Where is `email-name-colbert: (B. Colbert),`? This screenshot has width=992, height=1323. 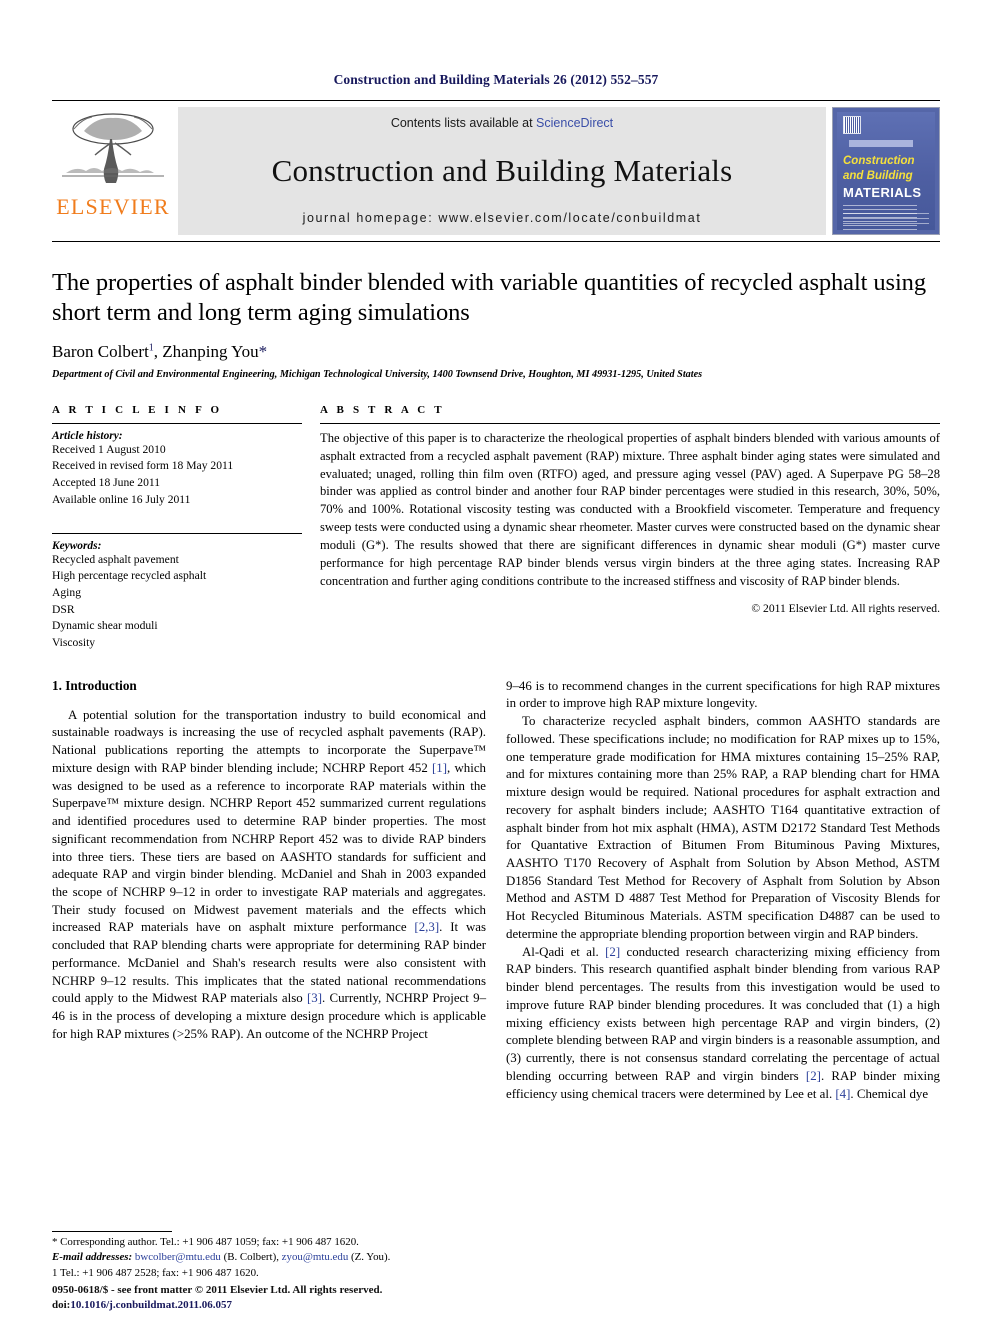
email-name-colbert: (B. Colbert), is located at coordinates (251, 1257).